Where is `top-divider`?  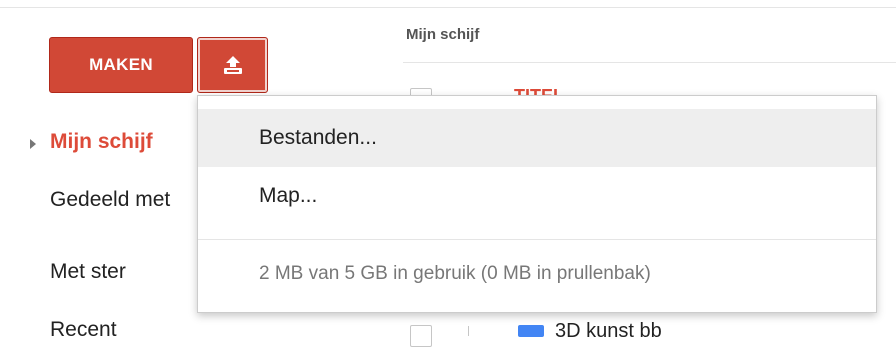
top-divider is located at coordinates (448, 7).